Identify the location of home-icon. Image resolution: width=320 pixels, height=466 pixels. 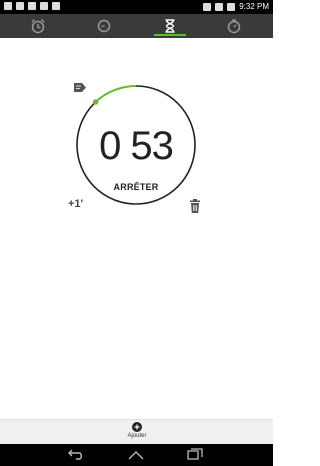
(136, 455).